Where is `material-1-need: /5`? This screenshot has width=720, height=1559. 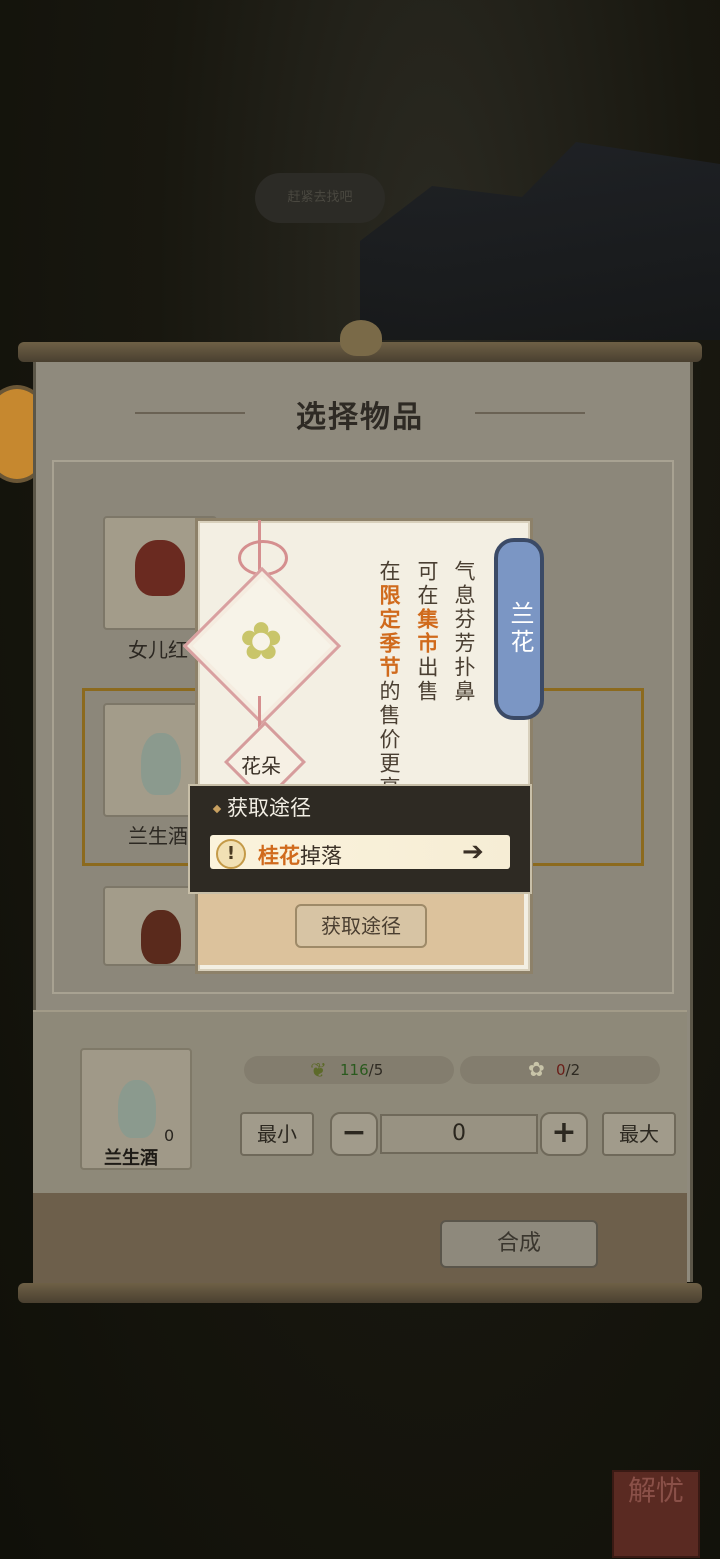 material-1-need: /5 is located at coordinates (376, 1070).